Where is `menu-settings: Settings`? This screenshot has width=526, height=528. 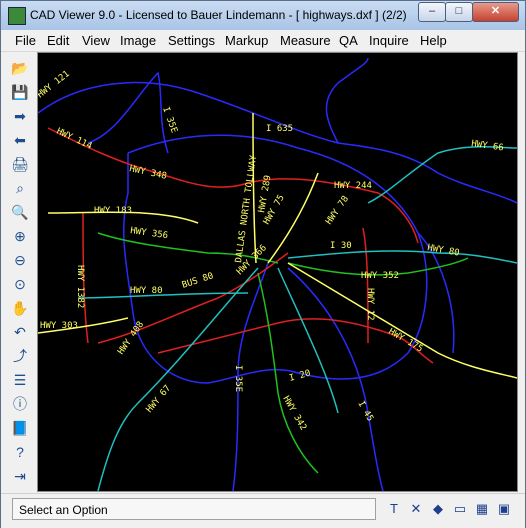
menu-settings: Settings is located at coordinates (191, 40).